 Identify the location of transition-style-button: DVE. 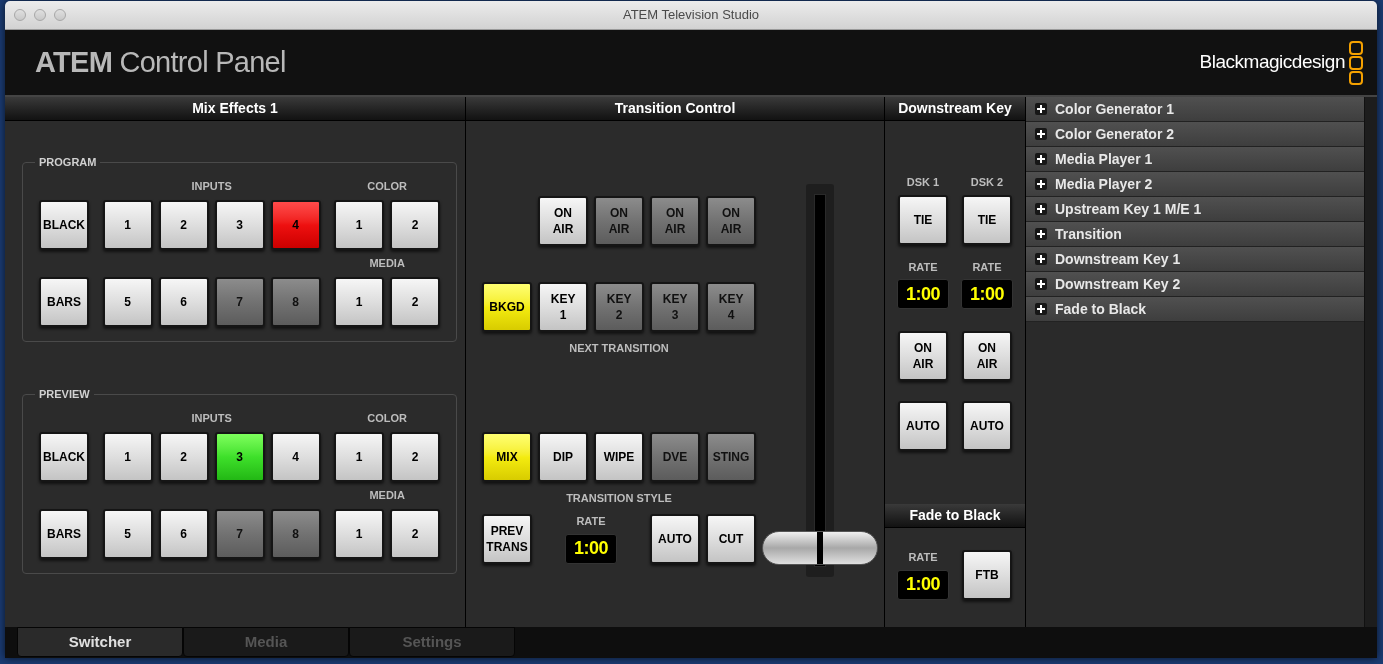
(675, 456).